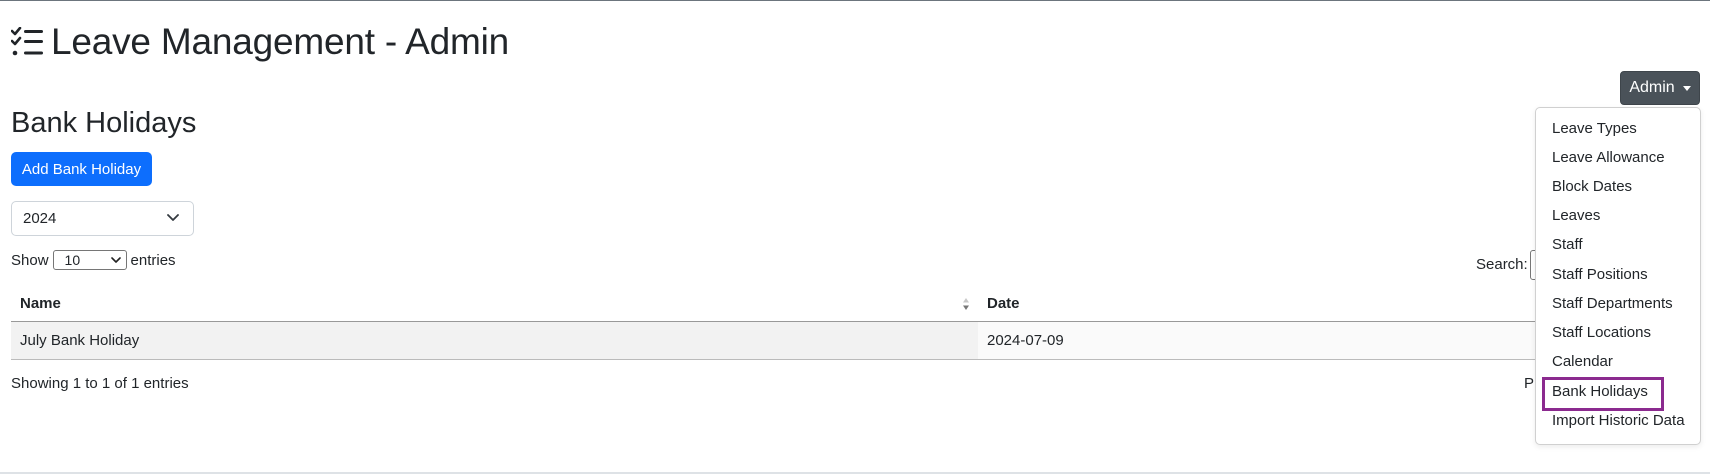 The width and height of the screenshot is (1710, 474). I want to click on table-info: Showing 1 to 1 of 1 entries, so click(100, 383).